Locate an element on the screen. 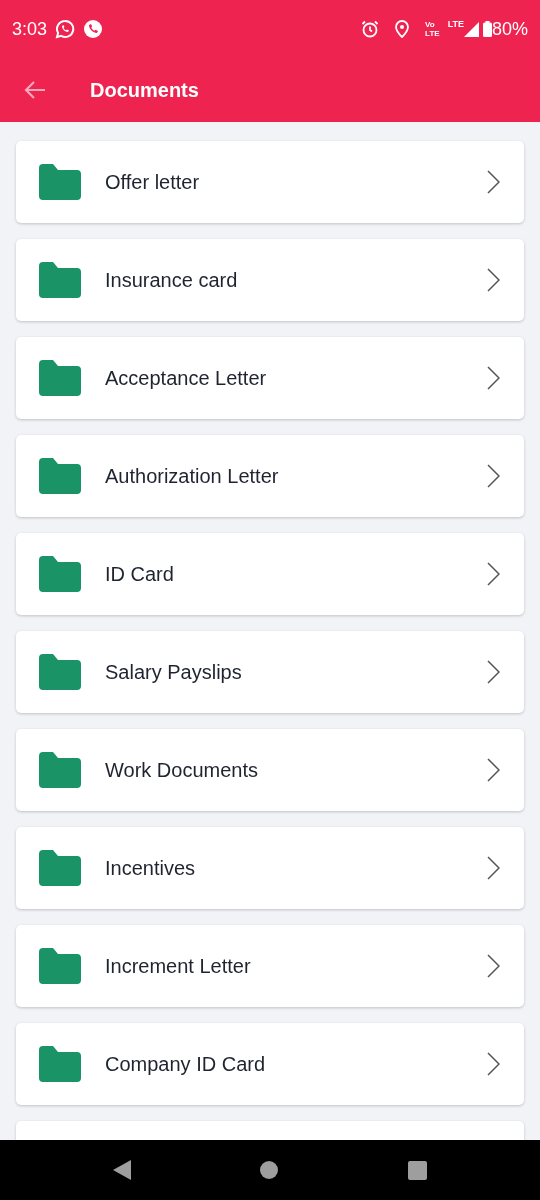 The image size is (540, 1200). battery-icon is located at coordinates (487, 29).